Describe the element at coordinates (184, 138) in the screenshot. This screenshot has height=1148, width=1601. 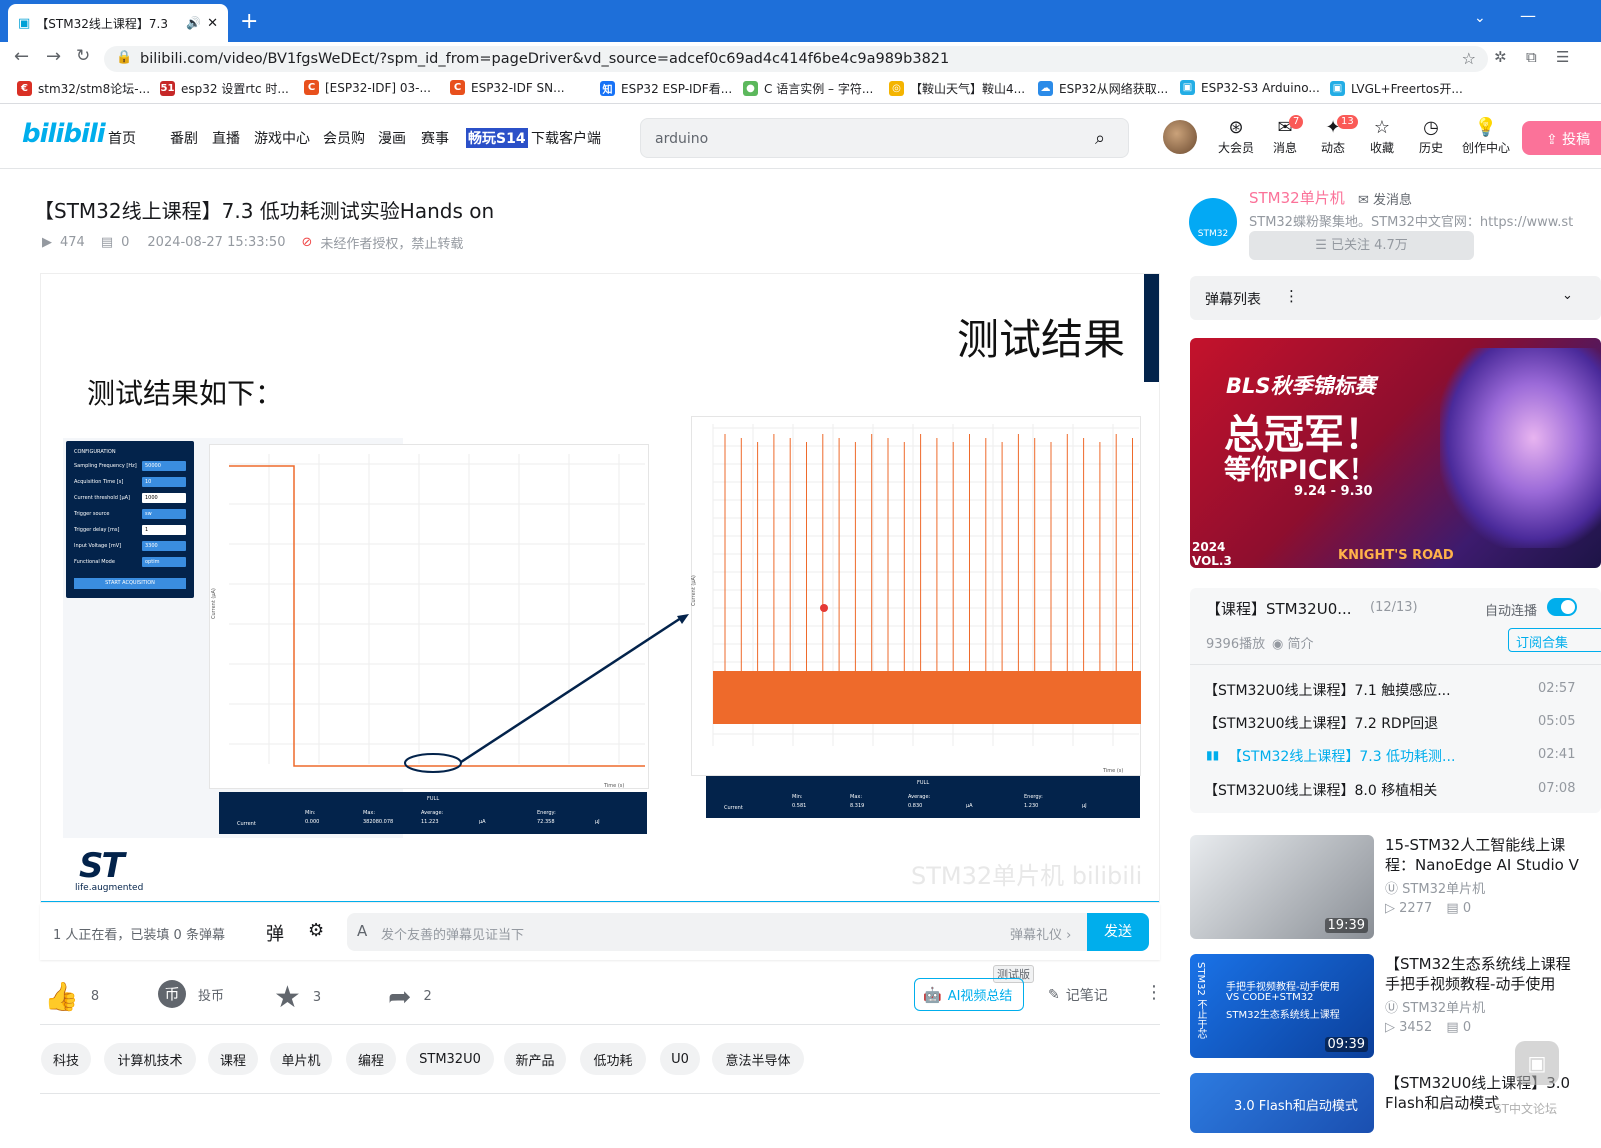
I see `nav-item: 番剧` at that location.